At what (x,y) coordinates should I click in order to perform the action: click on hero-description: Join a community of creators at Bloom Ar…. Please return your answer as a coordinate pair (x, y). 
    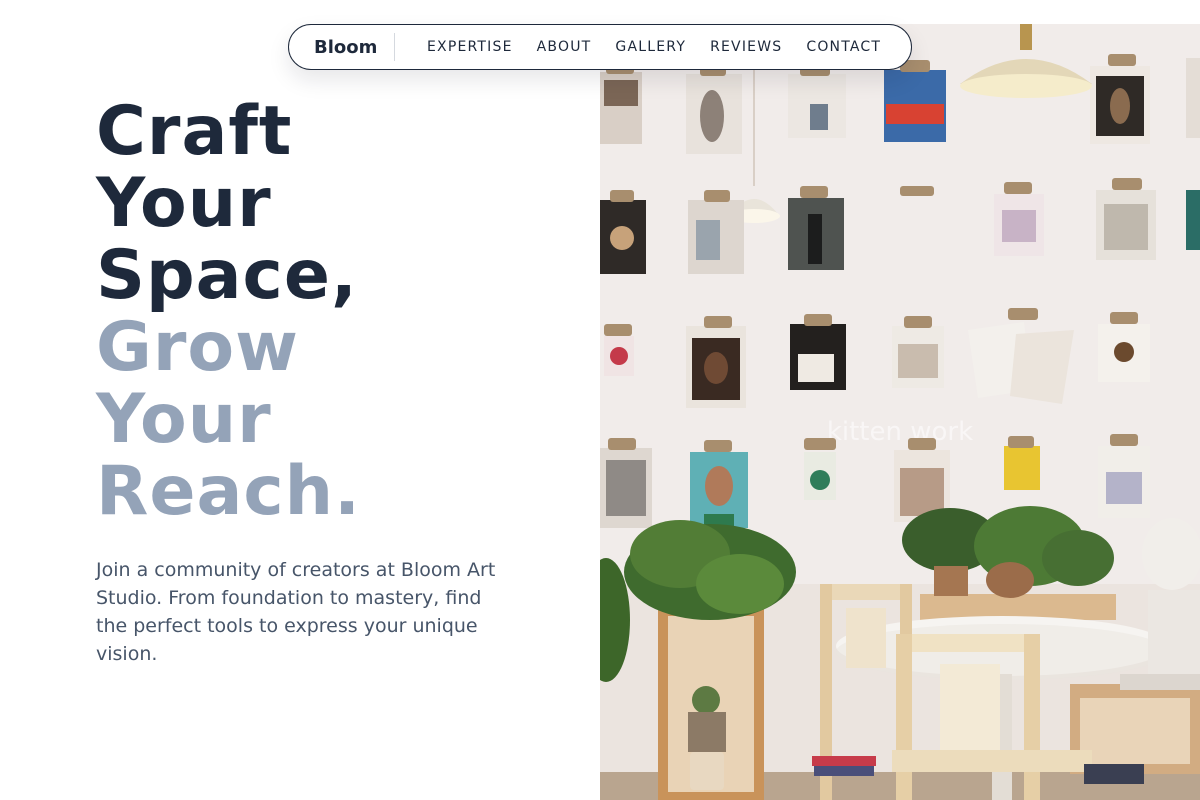
    Looking at the image, I should click on (296, 612).